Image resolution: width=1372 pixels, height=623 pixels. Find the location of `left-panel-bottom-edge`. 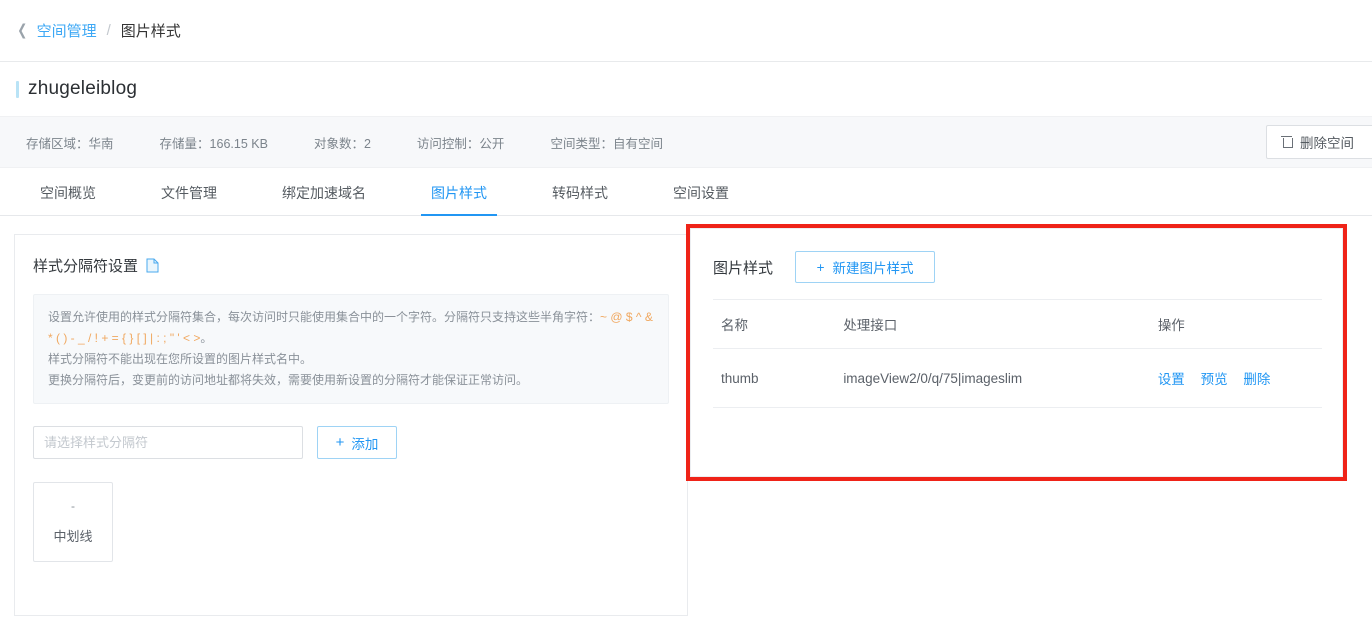

left-panel-bottom-edge is located at coordinates (351, 615).